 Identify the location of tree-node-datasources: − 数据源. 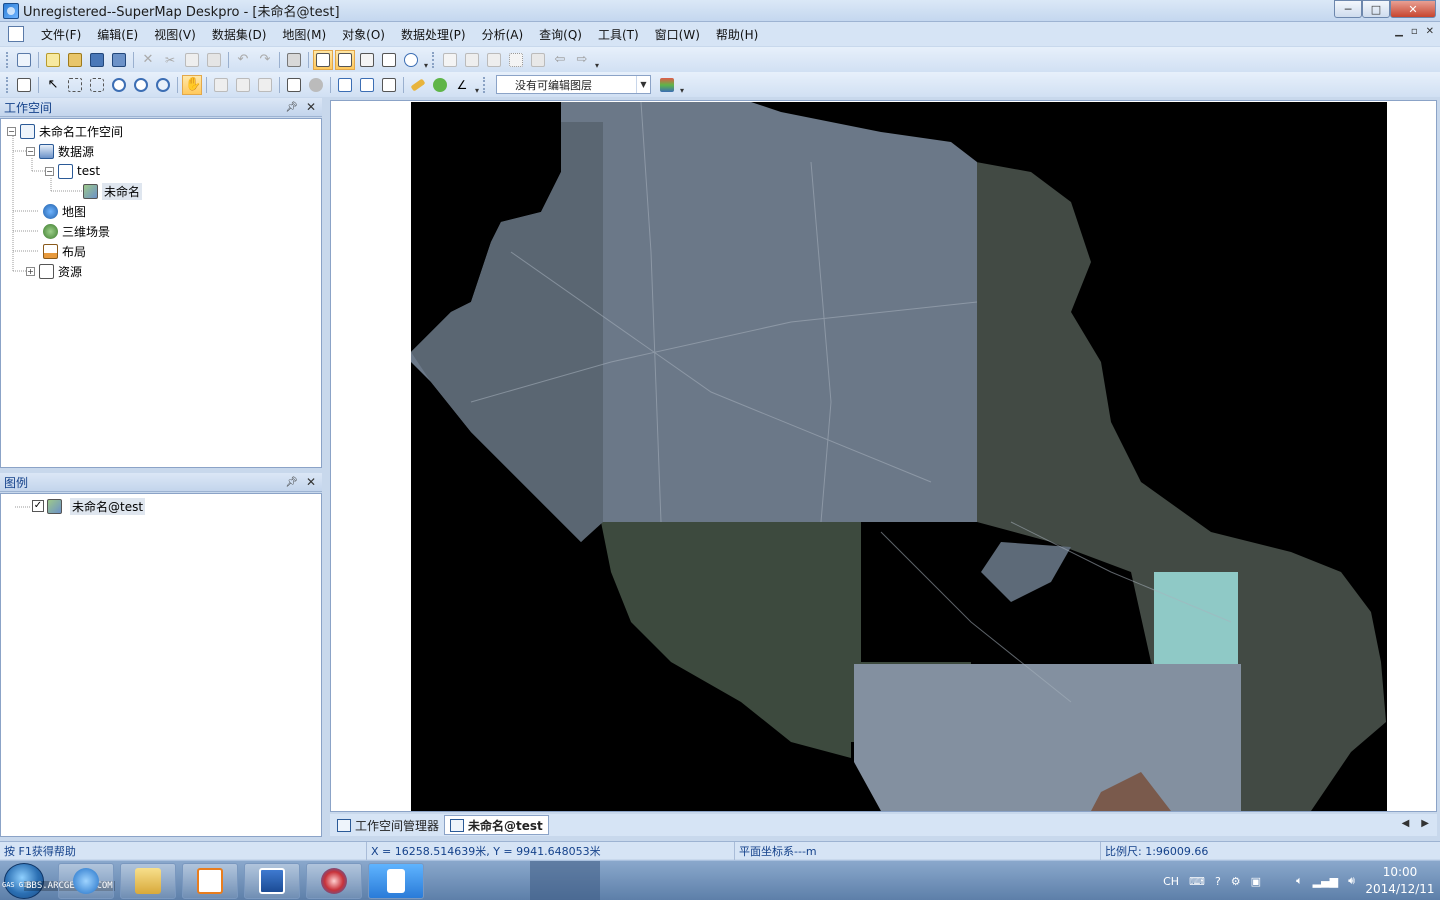
(60, 151).